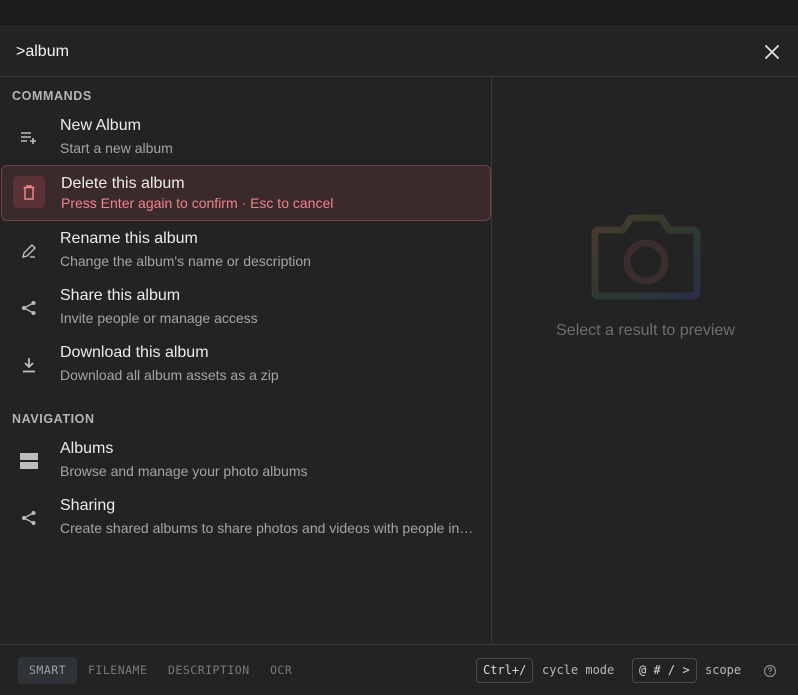 This screenshot has height=695, width=798. I want to click on close-button, so click(772, 52).